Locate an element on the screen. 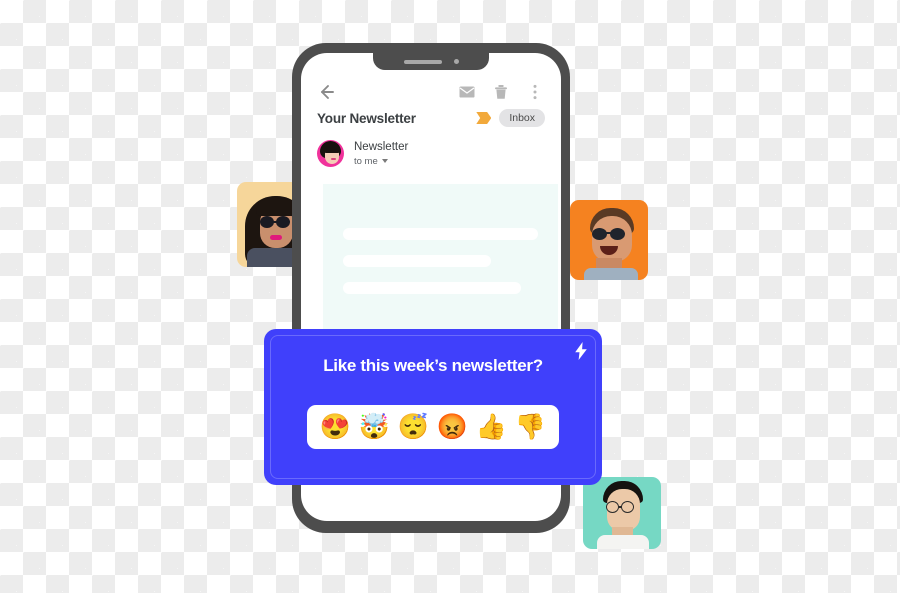  glasses-bridge-icon is located at coordinates (620, 507).